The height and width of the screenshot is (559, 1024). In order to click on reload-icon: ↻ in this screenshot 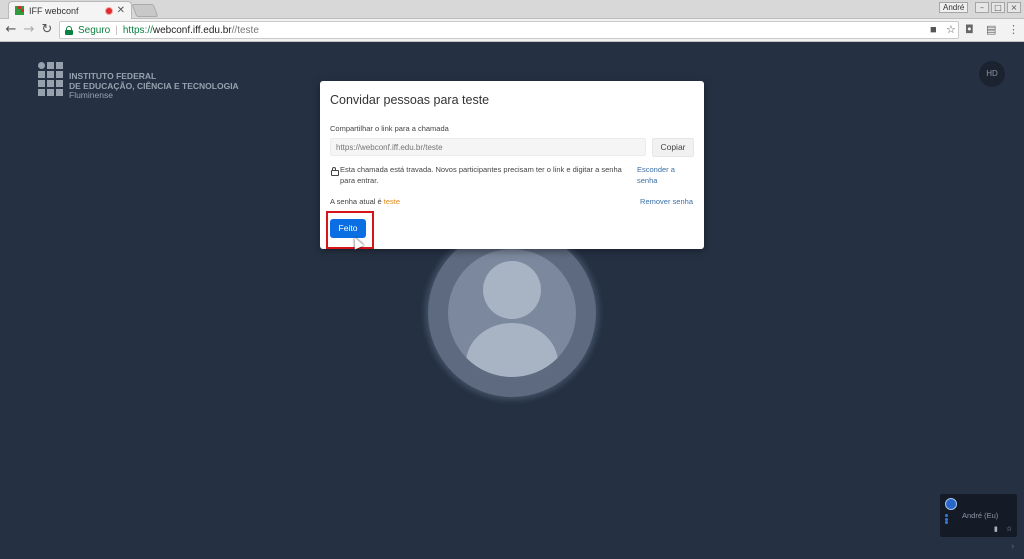, I will do `click(47, 30)`.